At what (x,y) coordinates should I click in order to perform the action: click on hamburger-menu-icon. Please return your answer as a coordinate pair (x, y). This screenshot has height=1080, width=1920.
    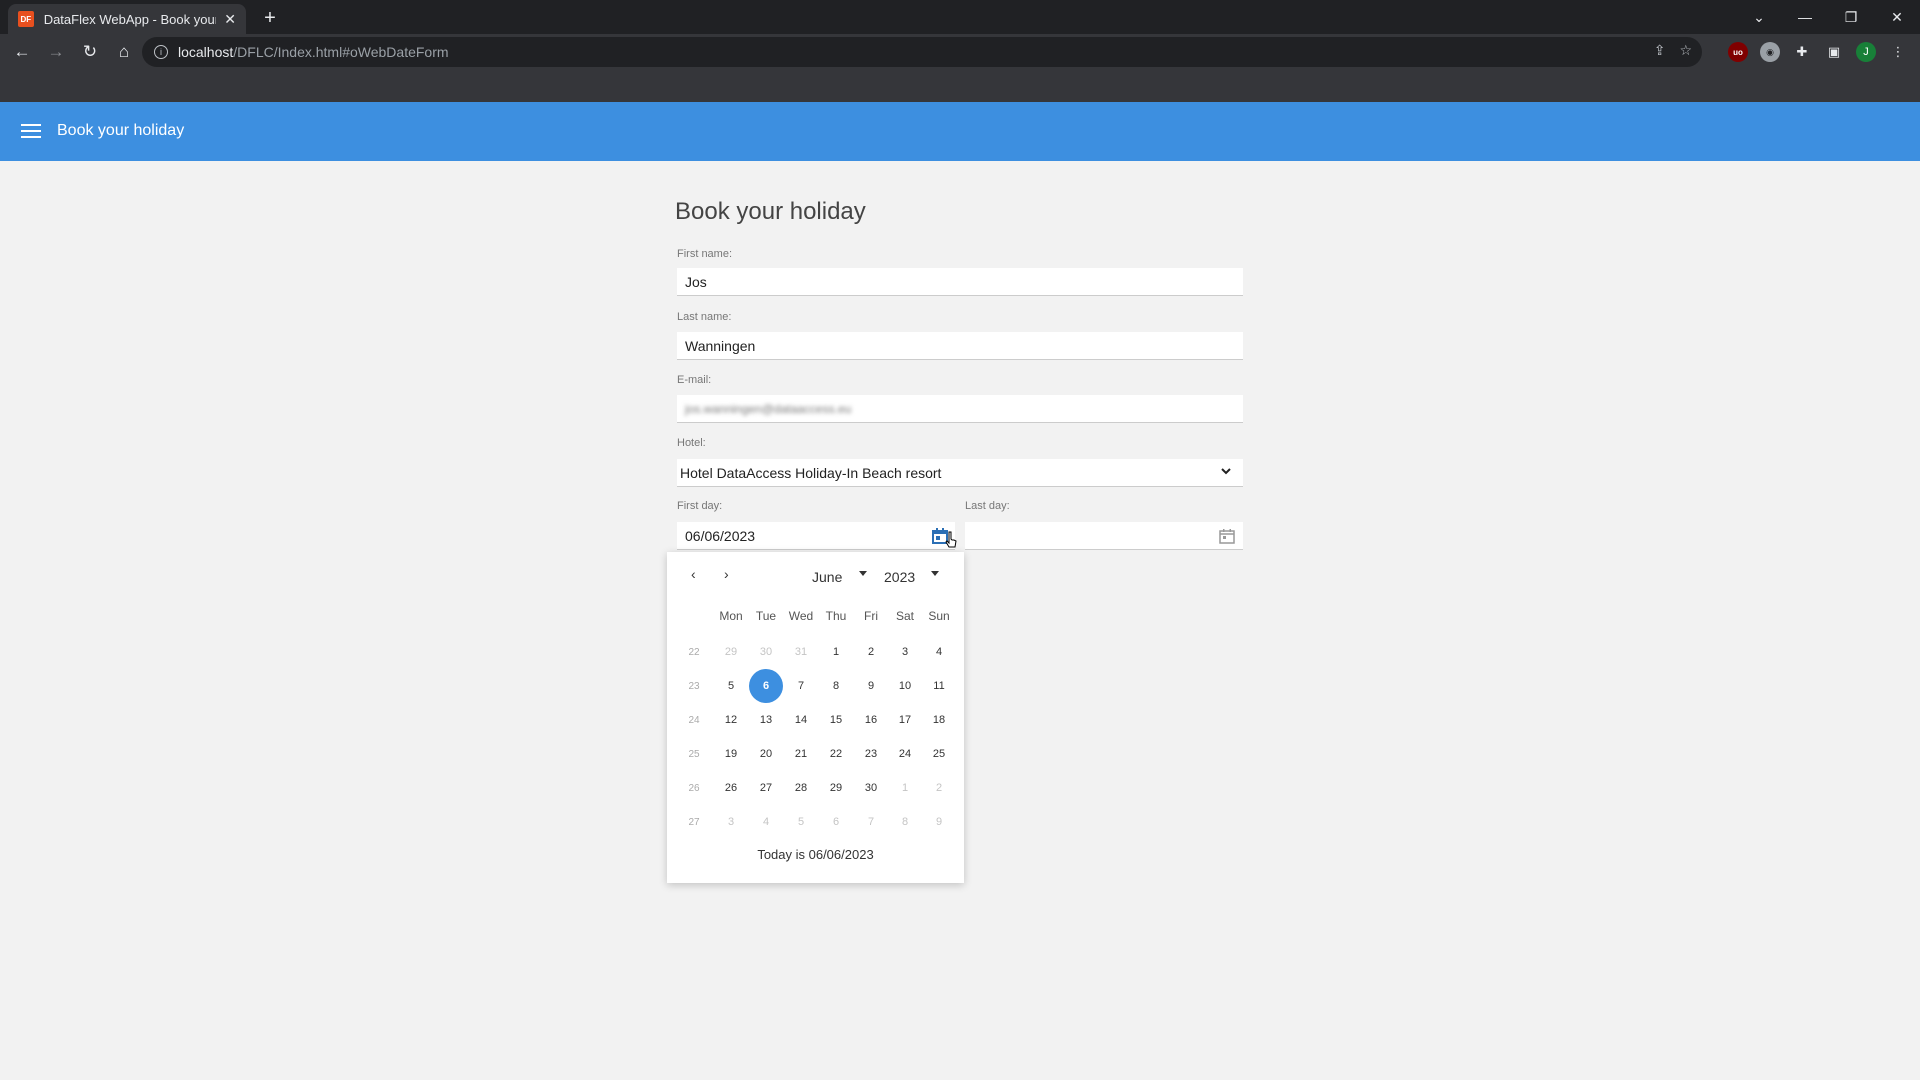
    Looking at the image, I should click on (31, 131).